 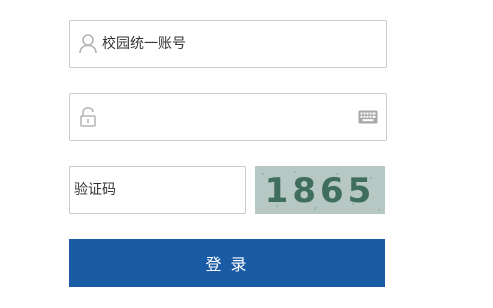 I want to click on username-input, so click(x=237, y=44).